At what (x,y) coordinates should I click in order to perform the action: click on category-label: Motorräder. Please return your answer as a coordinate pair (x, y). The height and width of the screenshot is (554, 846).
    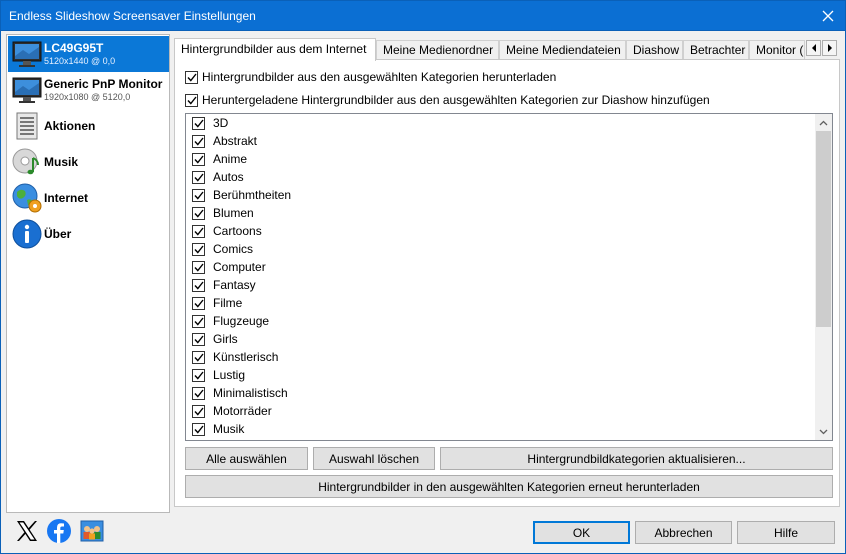
    Looking at the image, I should click on (242, 411).